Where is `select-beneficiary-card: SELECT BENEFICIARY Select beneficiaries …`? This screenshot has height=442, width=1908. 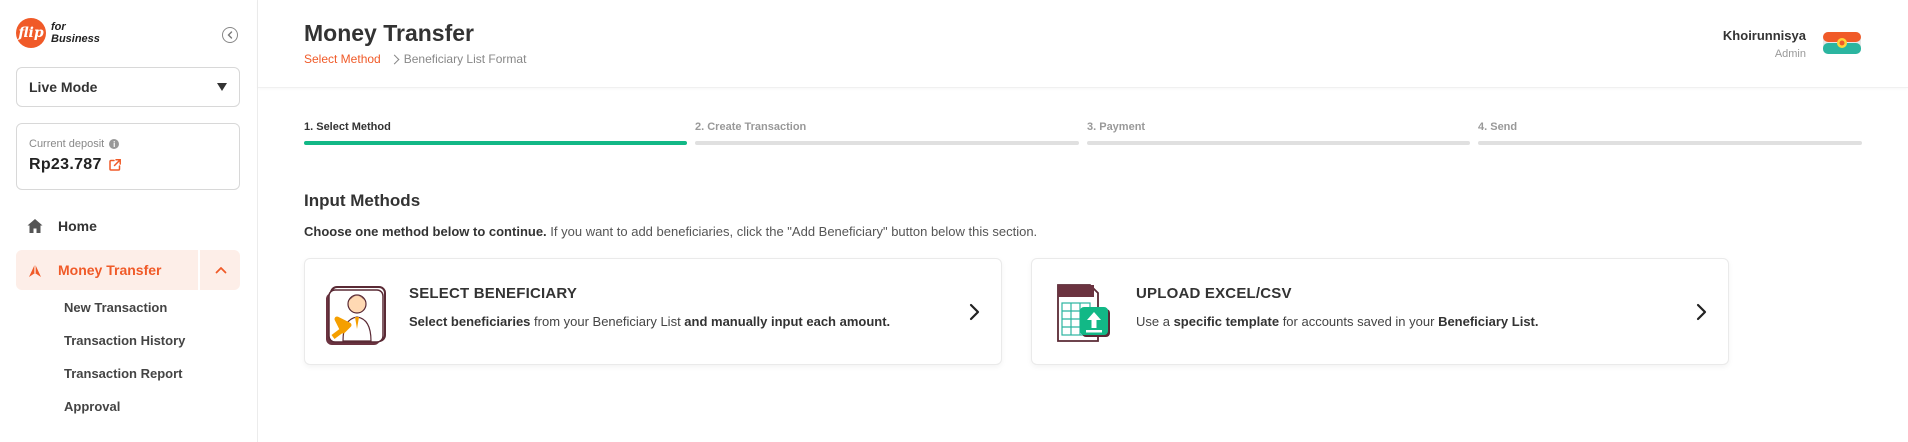 select-beneficiary-card: SELECT BENEFICIARY Select beneficiaries … is located at coordinates (653, 311).